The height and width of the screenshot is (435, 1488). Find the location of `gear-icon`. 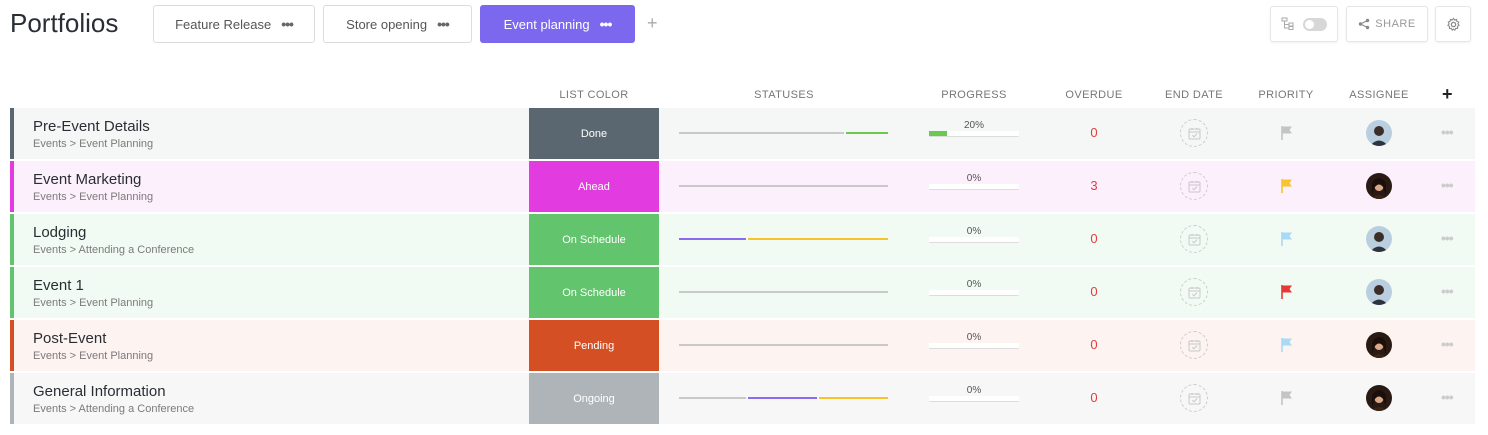

gear-icon is located at coordinates (1453, 24).